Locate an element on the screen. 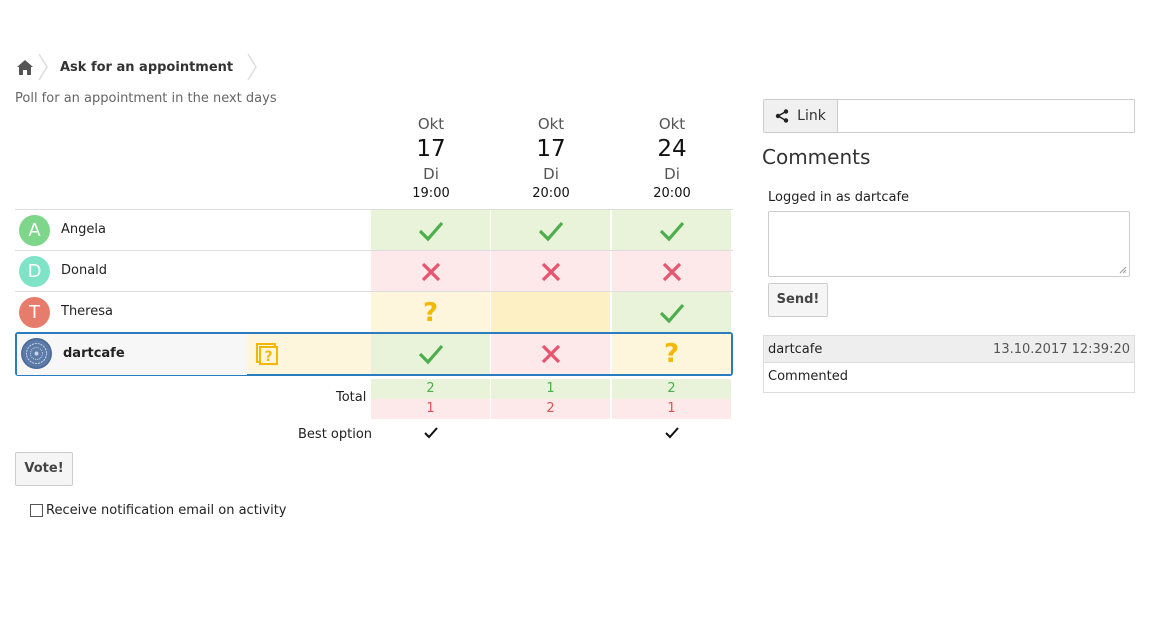 Image resolution: width=1150 pixels, height=640 pixels. poll-description: Poll for an appointment in the next days is located at coordinates (146, 98).